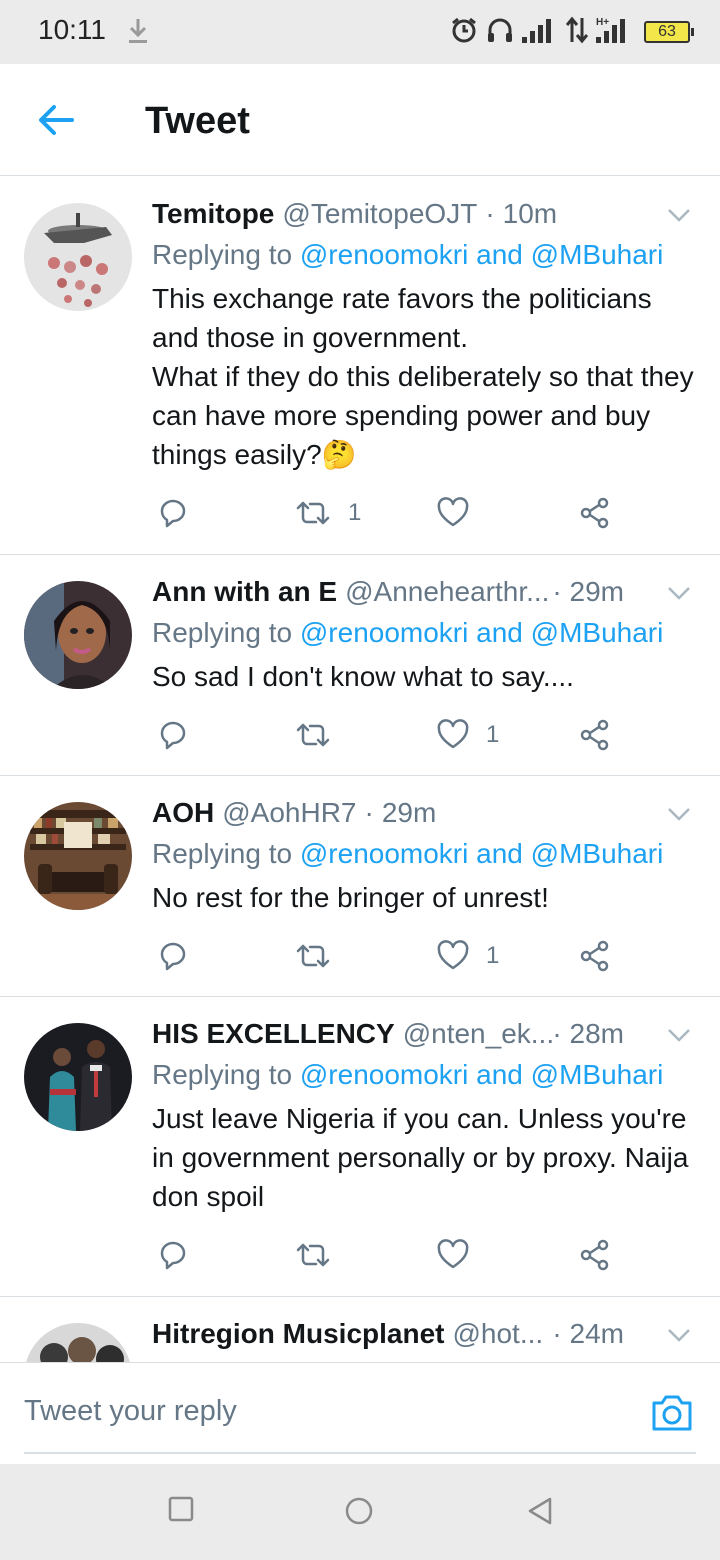  I want to click on tweet-time: 10m, so click(530, 213).